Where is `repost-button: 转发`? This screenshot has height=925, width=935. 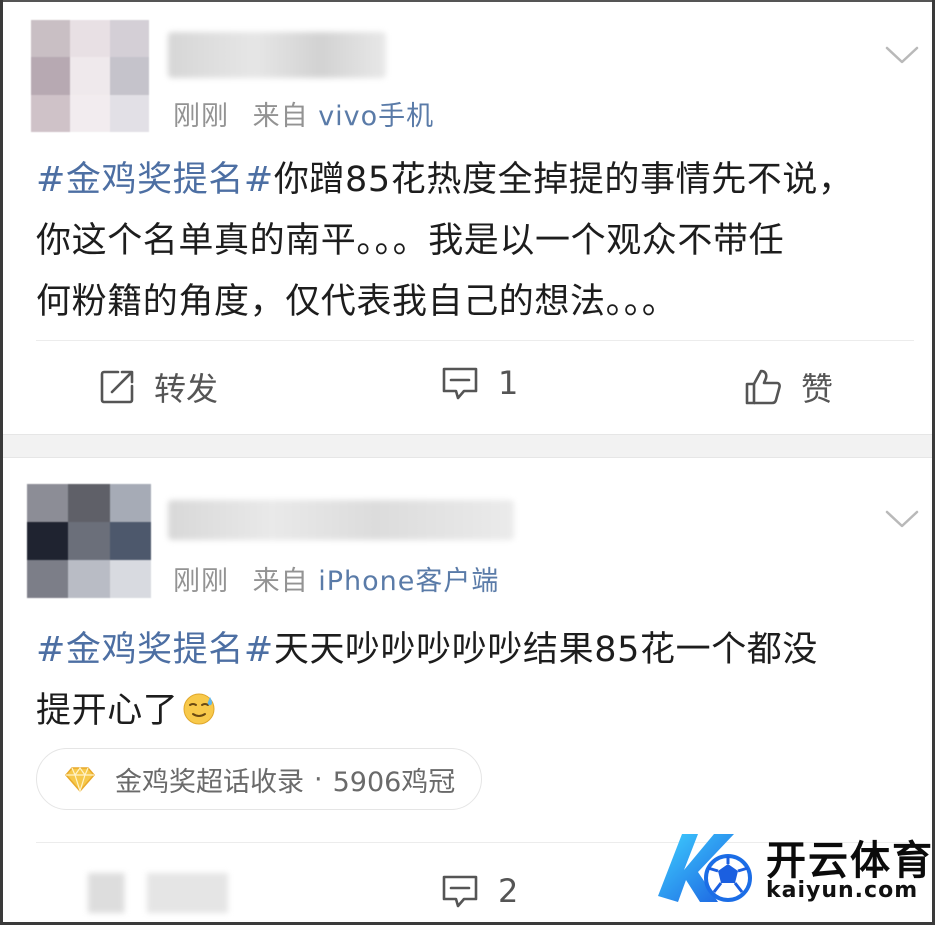 repost-button: 转发 is located at coordinates (158, 387).